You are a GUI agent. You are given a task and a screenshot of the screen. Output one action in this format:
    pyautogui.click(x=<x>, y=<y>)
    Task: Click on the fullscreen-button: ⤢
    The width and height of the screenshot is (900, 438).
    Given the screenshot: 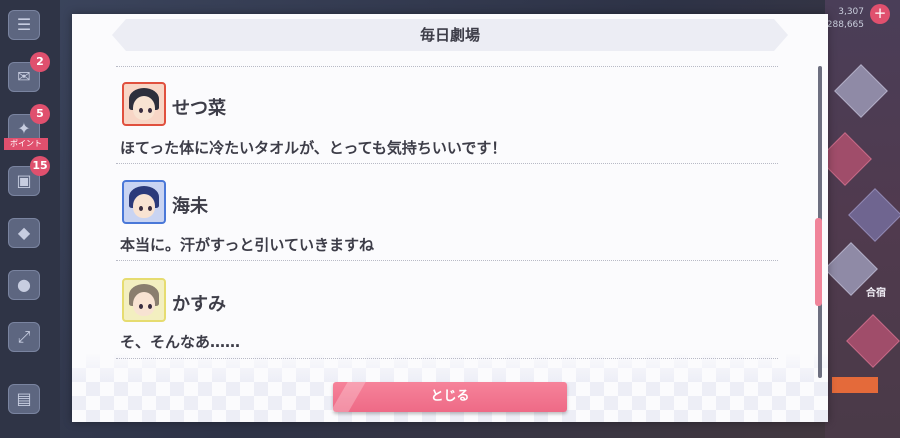 What is the action you would take?
    pyautogui.click(x=24, y=337)
    